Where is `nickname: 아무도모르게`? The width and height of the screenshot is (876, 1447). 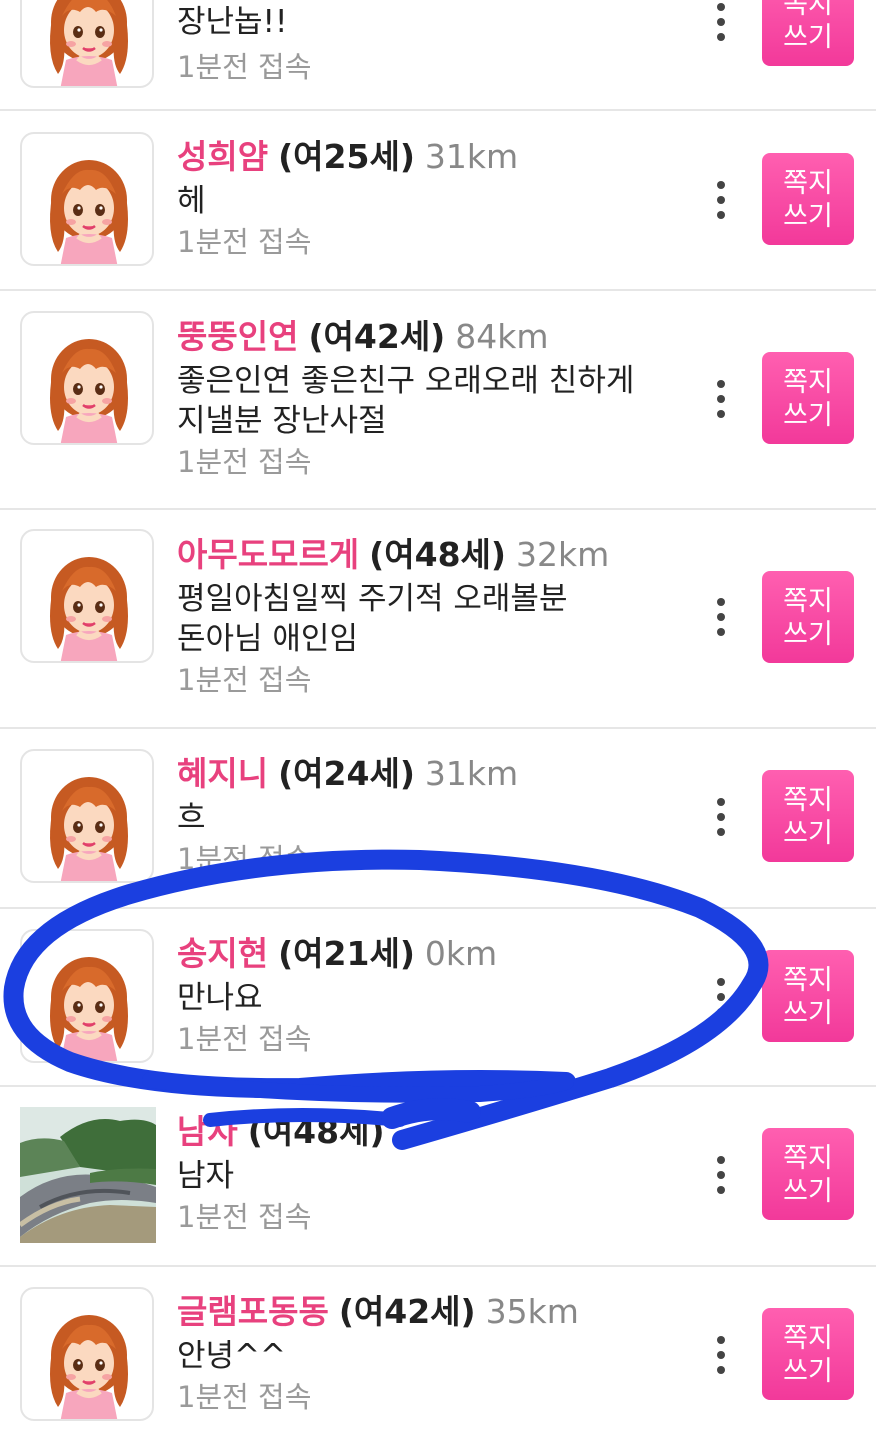
nickname: 아무도모르게 is located at coordinates (268, 554).